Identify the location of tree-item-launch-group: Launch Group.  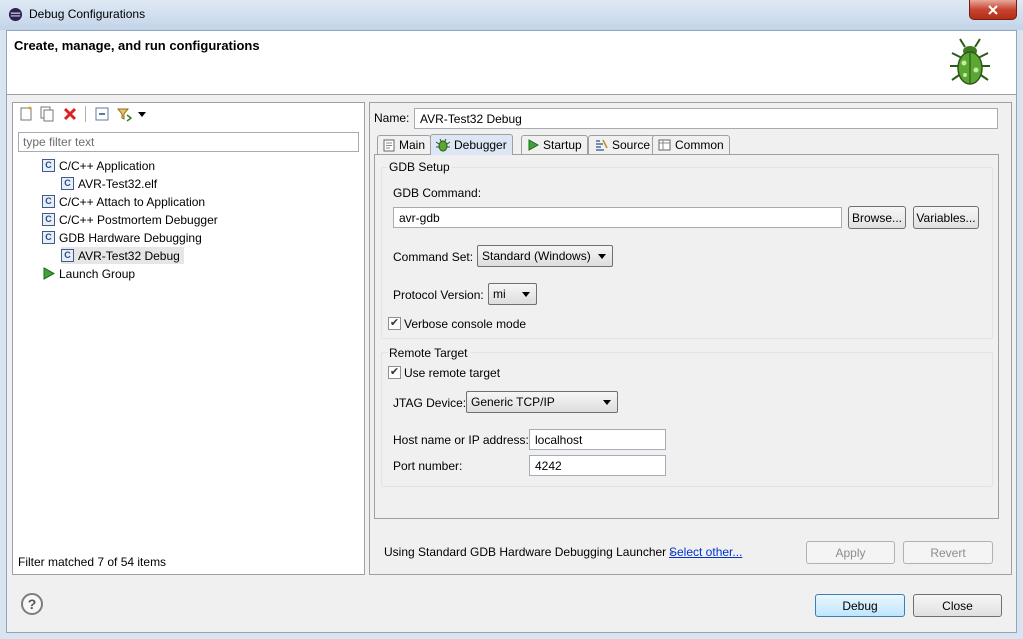
(88, 273).